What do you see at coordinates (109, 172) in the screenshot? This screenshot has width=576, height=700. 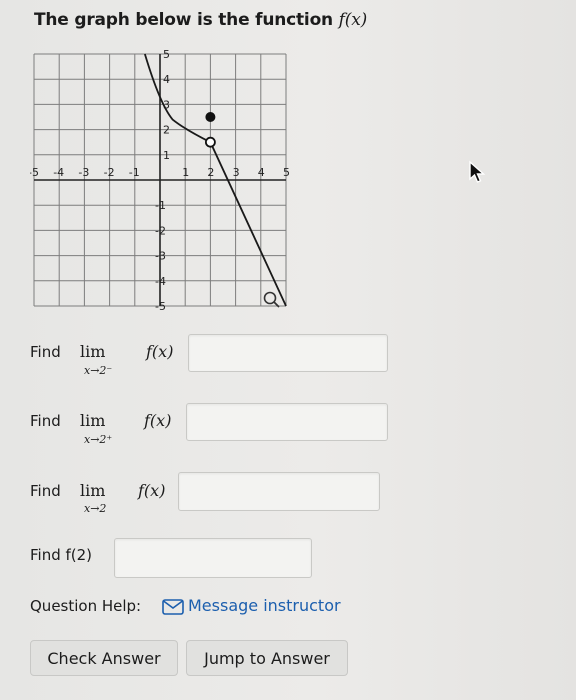 I see `x-tick-label: -2` at bounding box center [109, 172].